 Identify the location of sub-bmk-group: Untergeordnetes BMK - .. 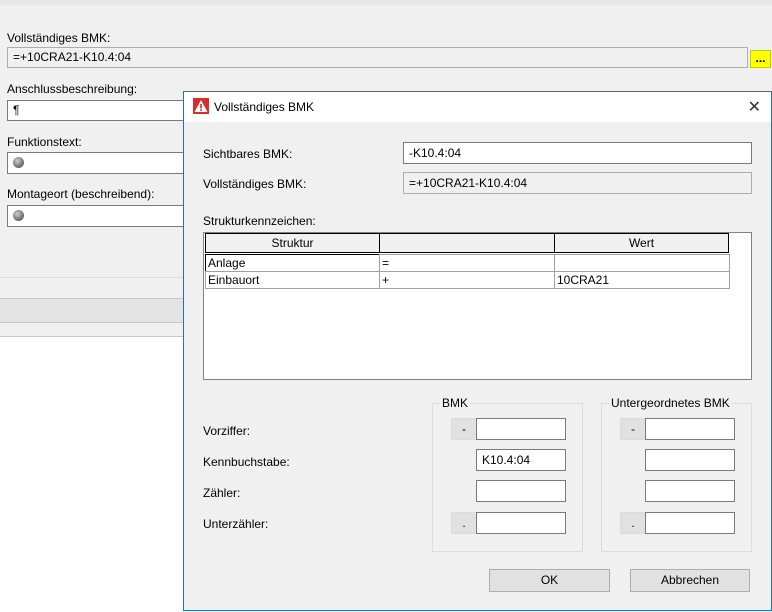
(676, 474).